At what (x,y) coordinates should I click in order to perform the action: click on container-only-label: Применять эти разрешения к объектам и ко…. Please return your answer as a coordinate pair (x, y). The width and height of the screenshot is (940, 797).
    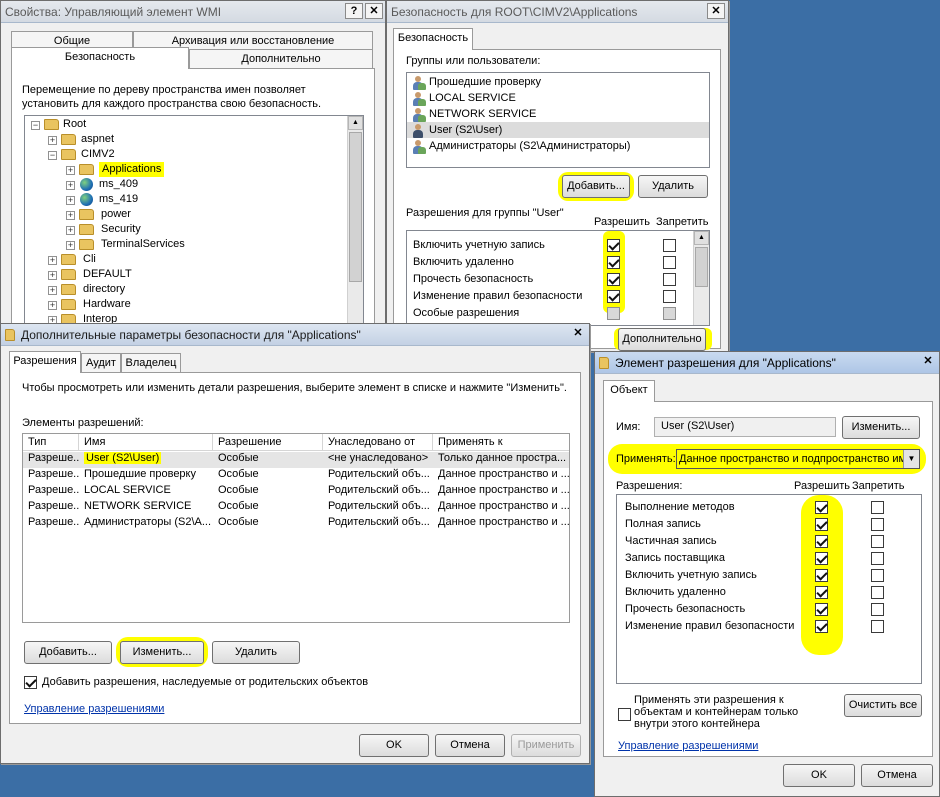
    Looking at the image, I should click on (734, 712).